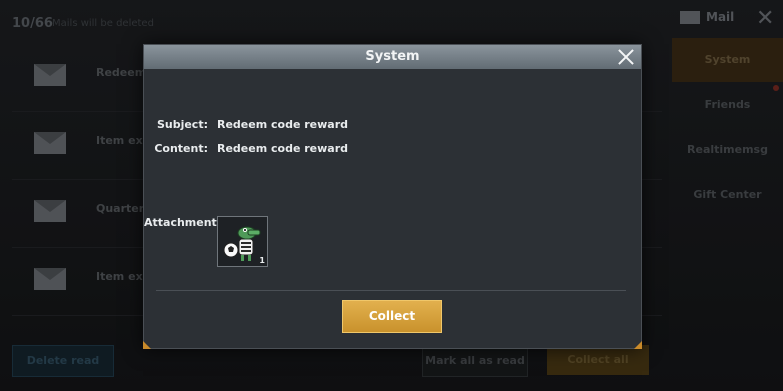  What do you see at coordinates (262, 260) in the screenshot?
I see `attachment-quantity: 1` at bounding box center [262, 260].